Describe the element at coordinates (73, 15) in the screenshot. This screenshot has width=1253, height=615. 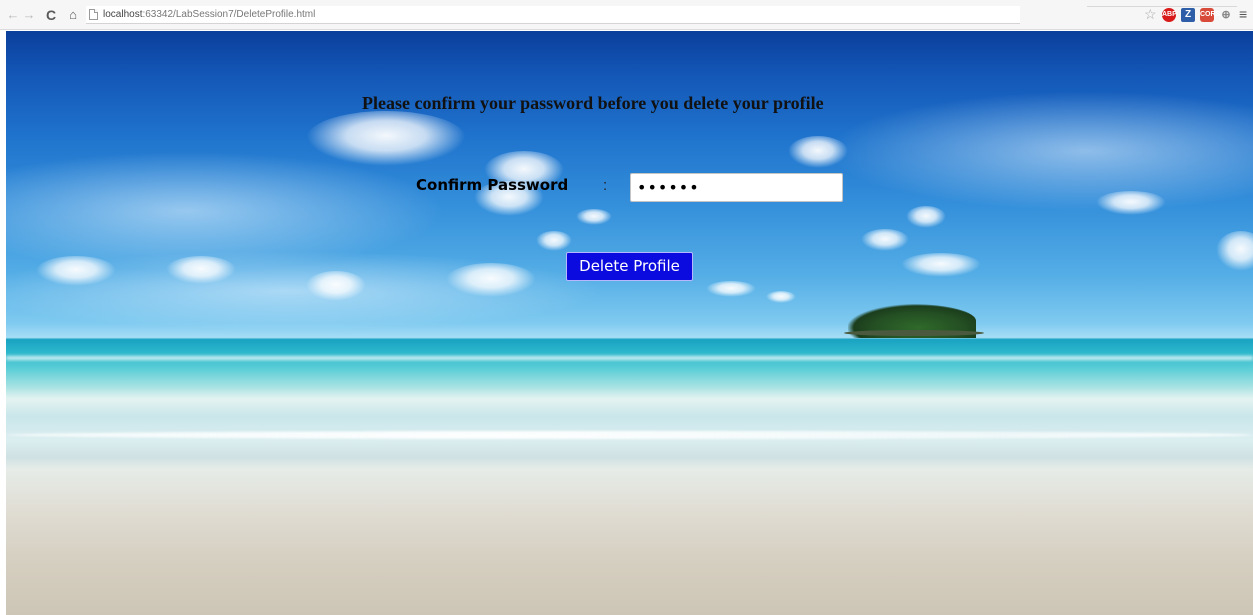
I see `home-icon: ⌂` at that location.